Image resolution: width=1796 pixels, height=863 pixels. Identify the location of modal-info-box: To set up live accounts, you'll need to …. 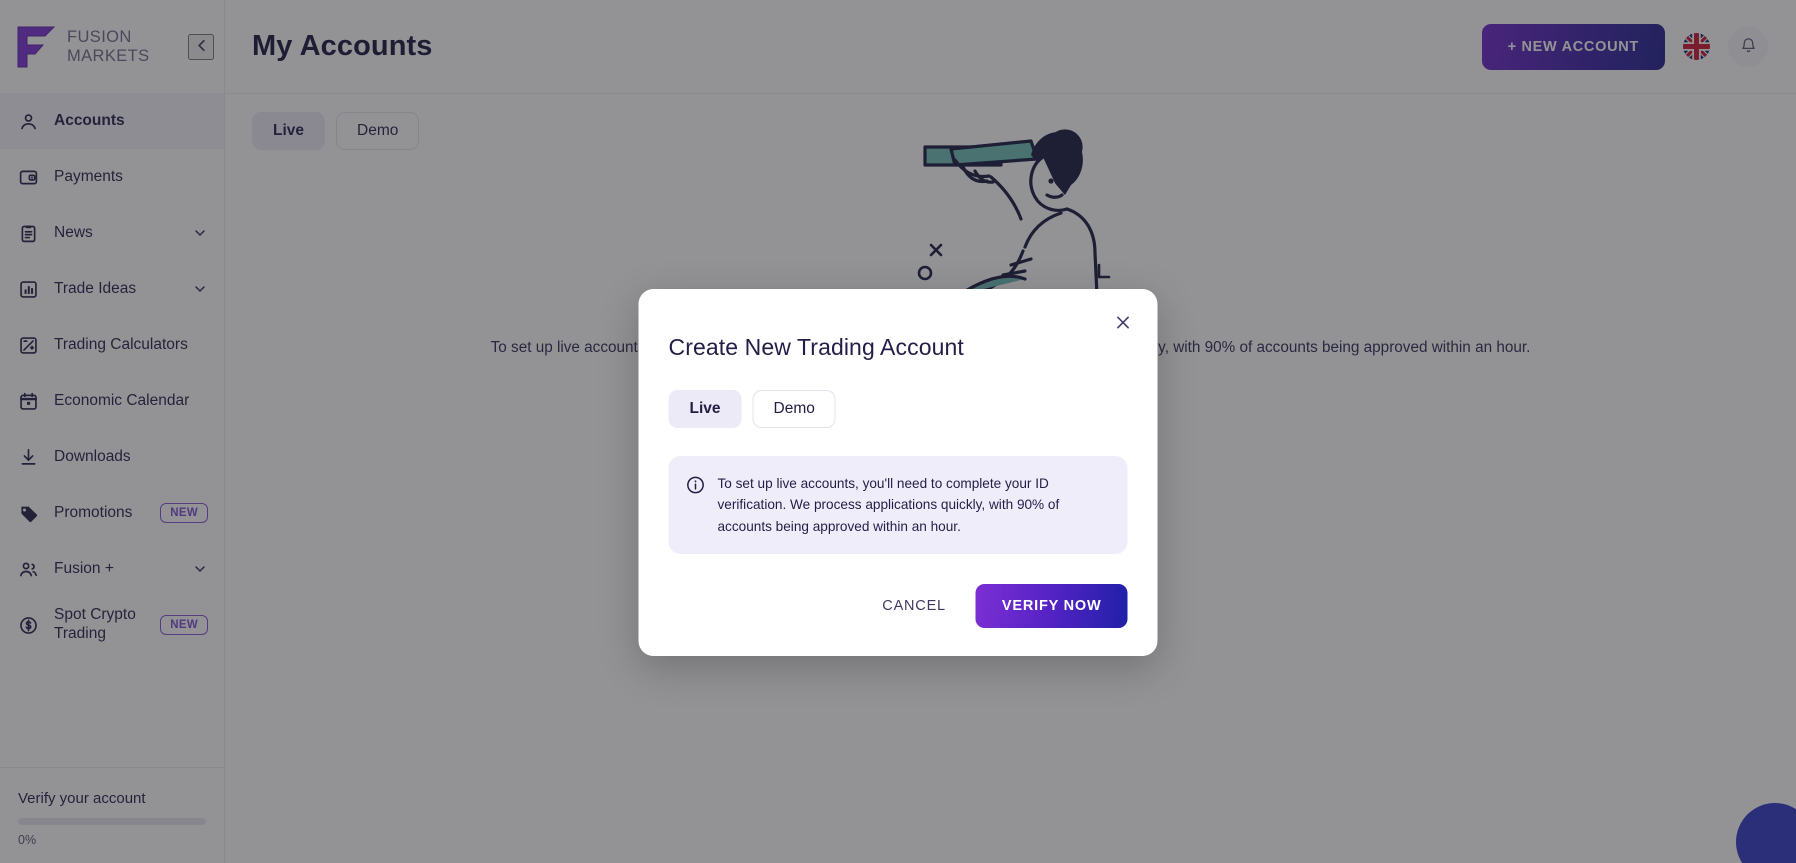
(898, 505).